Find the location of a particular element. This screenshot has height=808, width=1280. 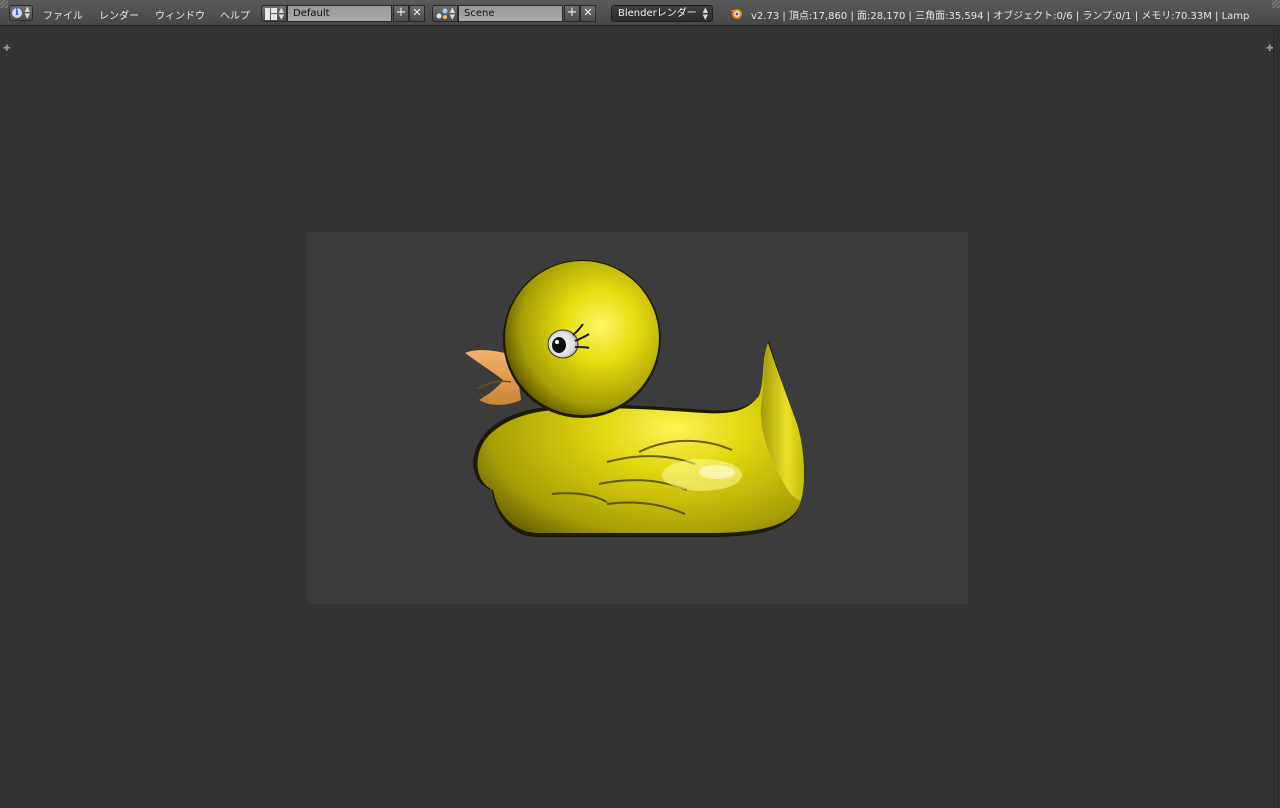

render-engine-dropdown: Blenderレンダー ▲ ▼ is located at coordinates (662, 13).